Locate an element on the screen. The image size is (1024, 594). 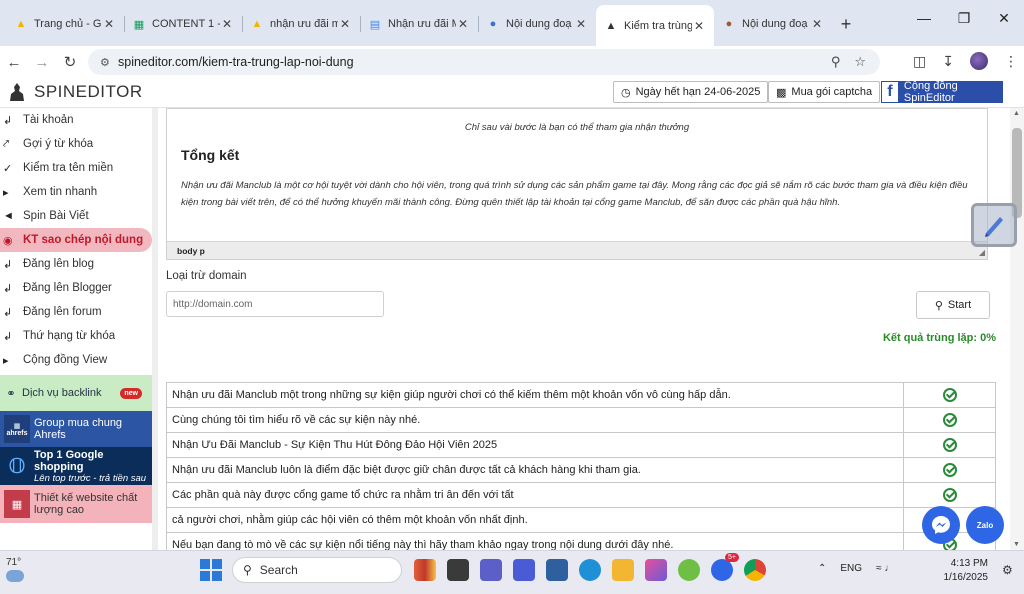
messenger-chat-button is located at coordinates (941, 525).